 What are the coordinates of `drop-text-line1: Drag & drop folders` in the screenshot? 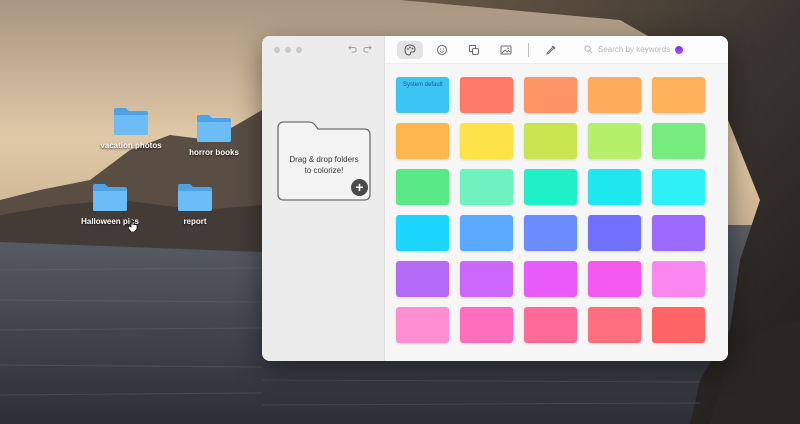 It's located at (324, 159).